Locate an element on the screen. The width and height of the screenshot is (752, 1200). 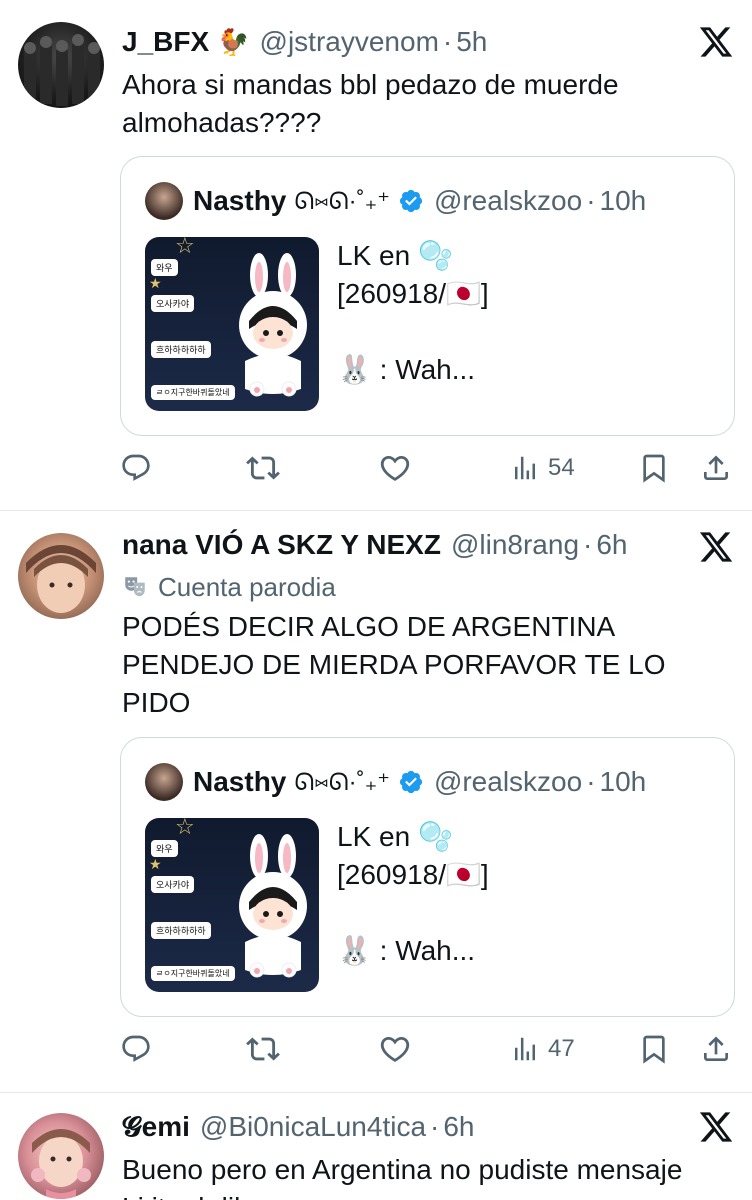
display-name: nana VIÓ A SKZ Y NEXZ is located at coordinates (281, 545).